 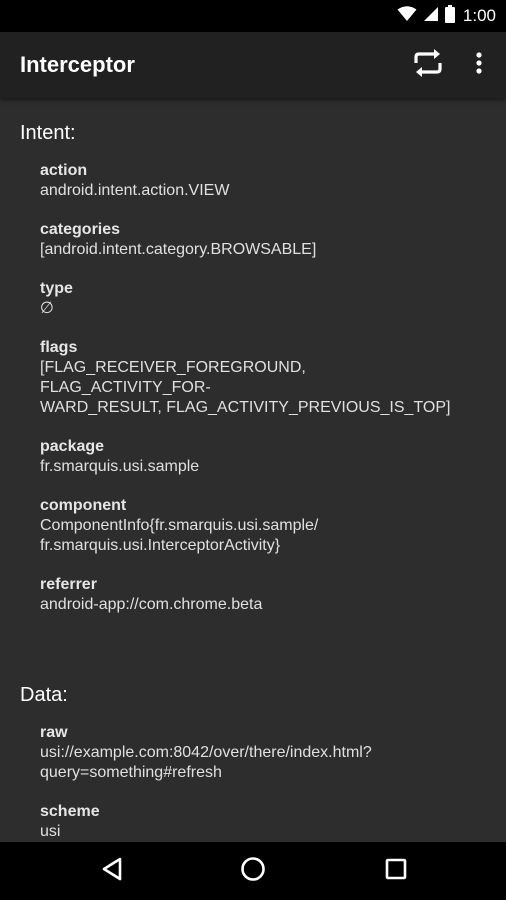 I want to click on back-icon, so click(x=112, y=871).